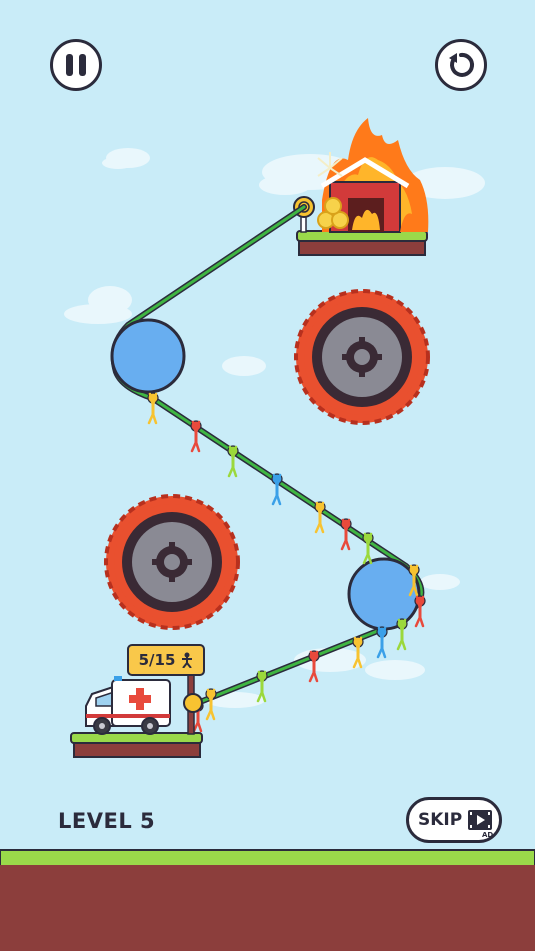 Image resolution: width=535 pixels, height=951 pixels. Describe the element at coordinates (157, 660) in the screenshot. I see `rescued-counter: 5/15` at that location.